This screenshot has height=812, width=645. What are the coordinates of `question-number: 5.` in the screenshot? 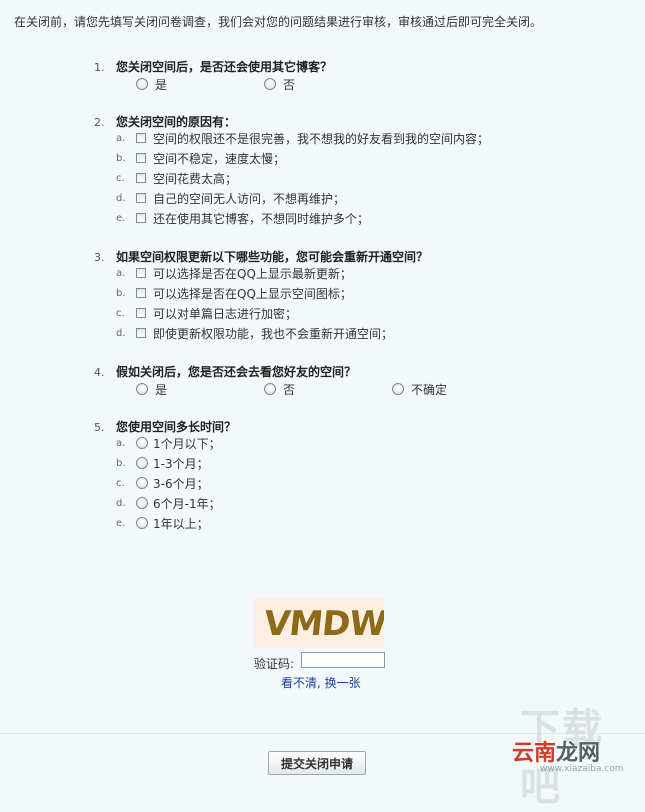 It's located at (99, 427).